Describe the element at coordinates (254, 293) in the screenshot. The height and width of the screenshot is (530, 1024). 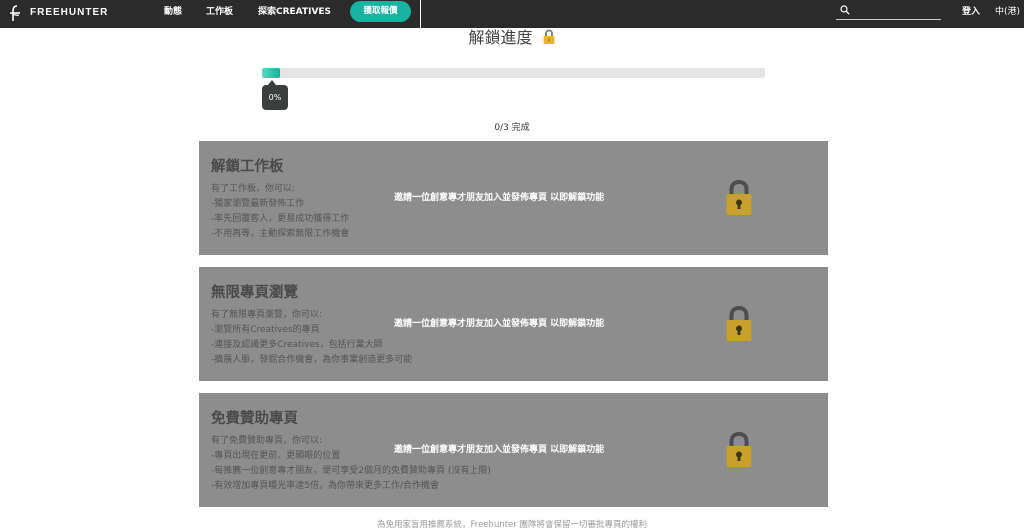
I see `card-title: 無限專頁瀏覽` at that location.